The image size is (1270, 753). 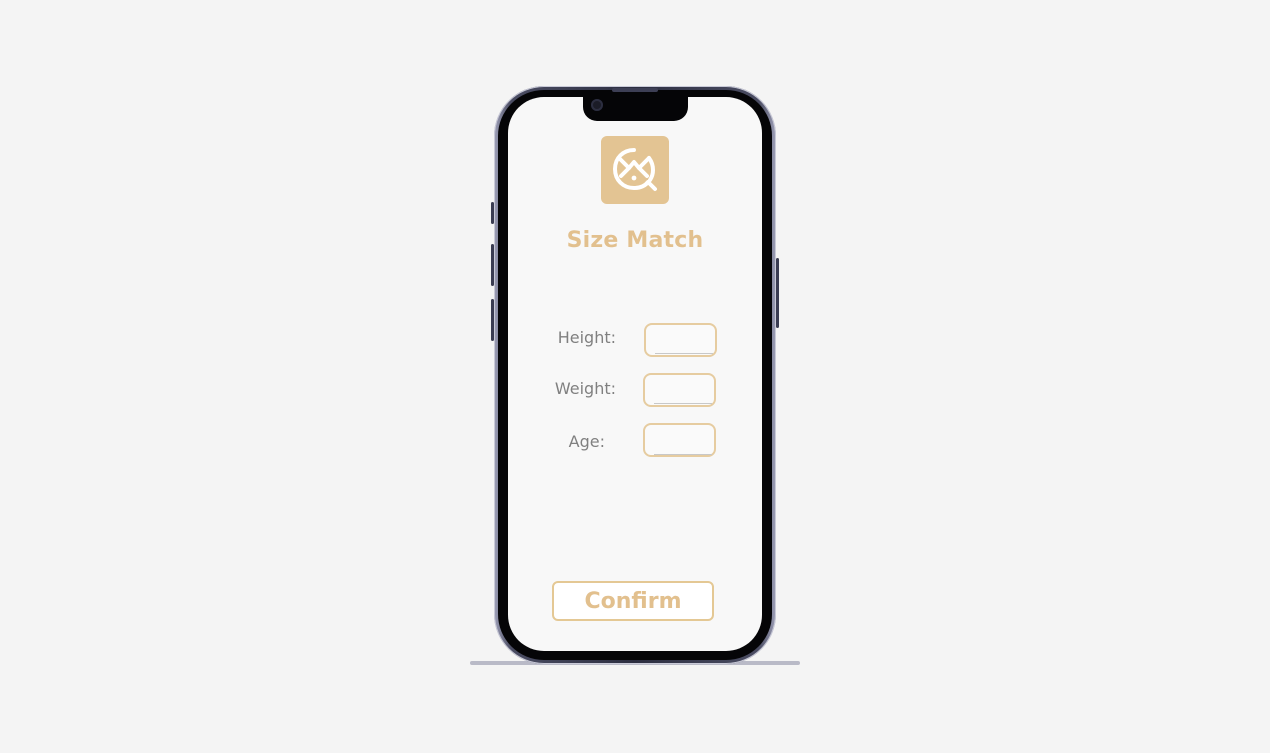 What do you see at coordinates (680, 340) in the screenshot?
I see `height-input` at bounding box center [680, 340].